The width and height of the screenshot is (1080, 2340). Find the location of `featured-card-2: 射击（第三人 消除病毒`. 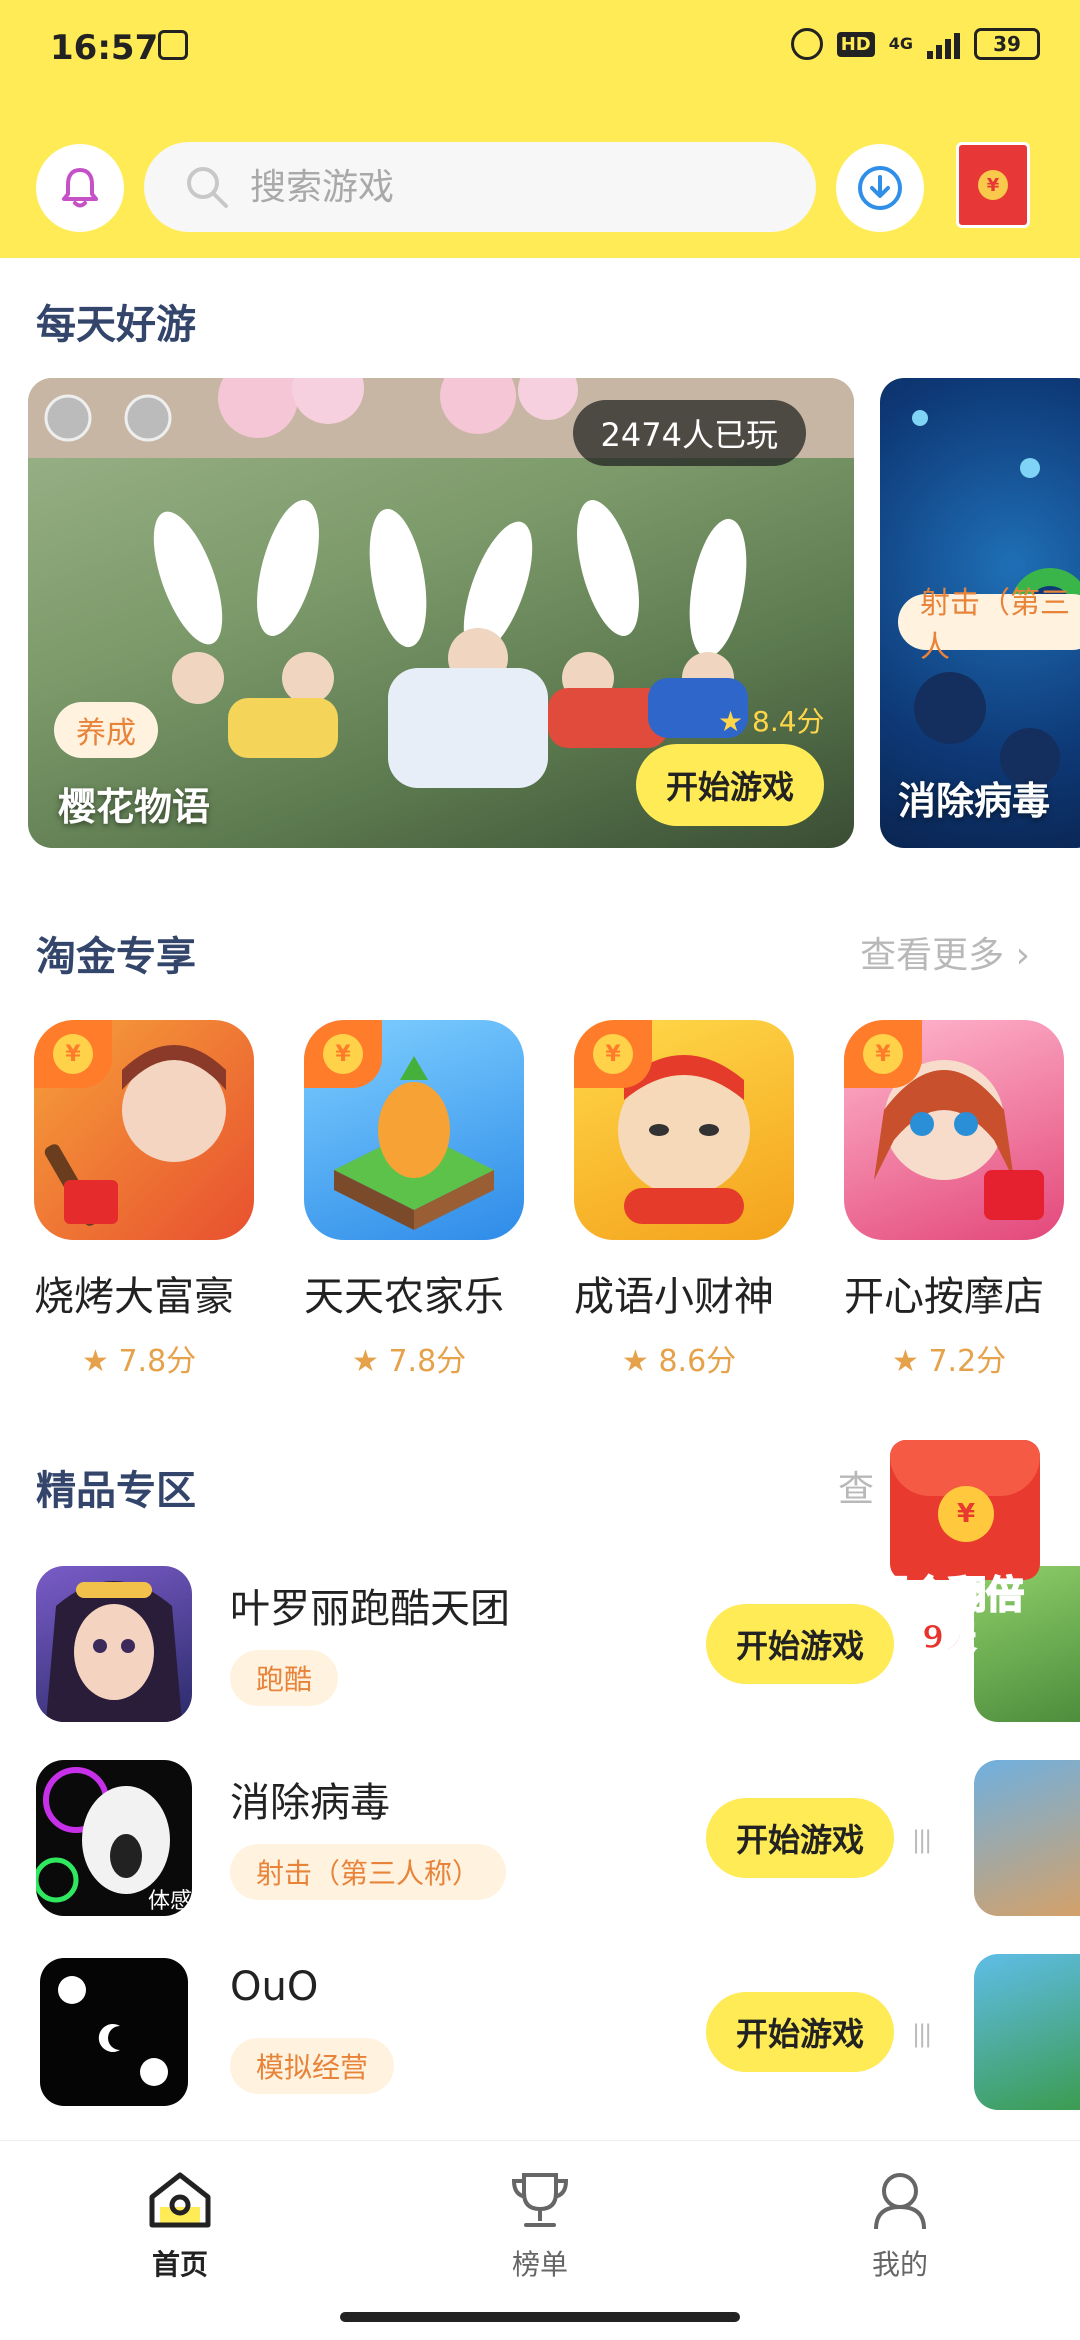

featured-card-2: 射击（第三人 消除病毒 is located at coordinates (980, 613).